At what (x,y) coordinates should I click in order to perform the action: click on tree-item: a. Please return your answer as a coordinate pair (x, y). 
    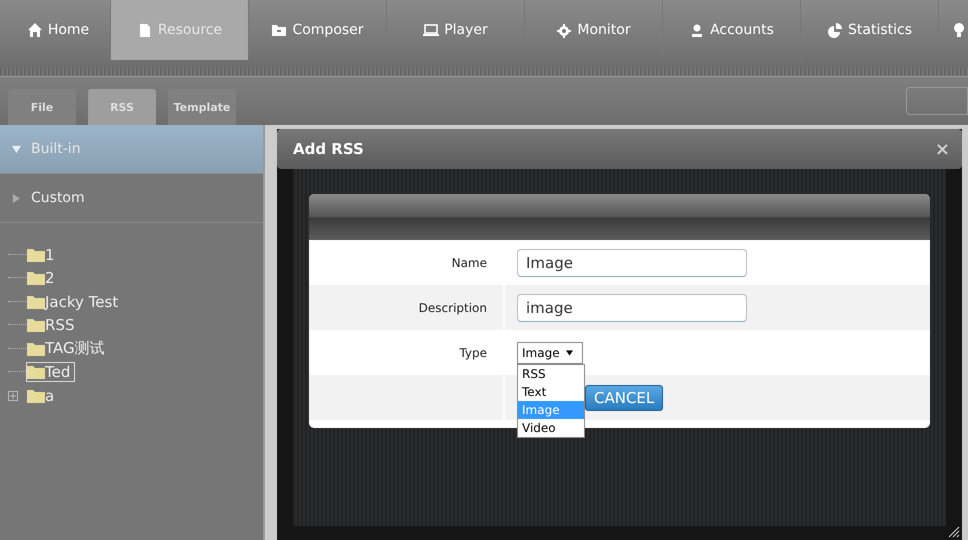
    Looking at the image, I should click on (43, 396).